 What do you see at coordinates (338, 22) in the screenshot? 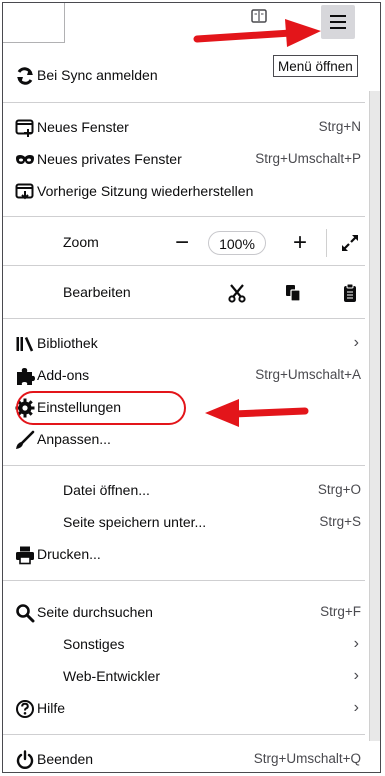
I see `open-menu-button` at bounding box center [338, 22].